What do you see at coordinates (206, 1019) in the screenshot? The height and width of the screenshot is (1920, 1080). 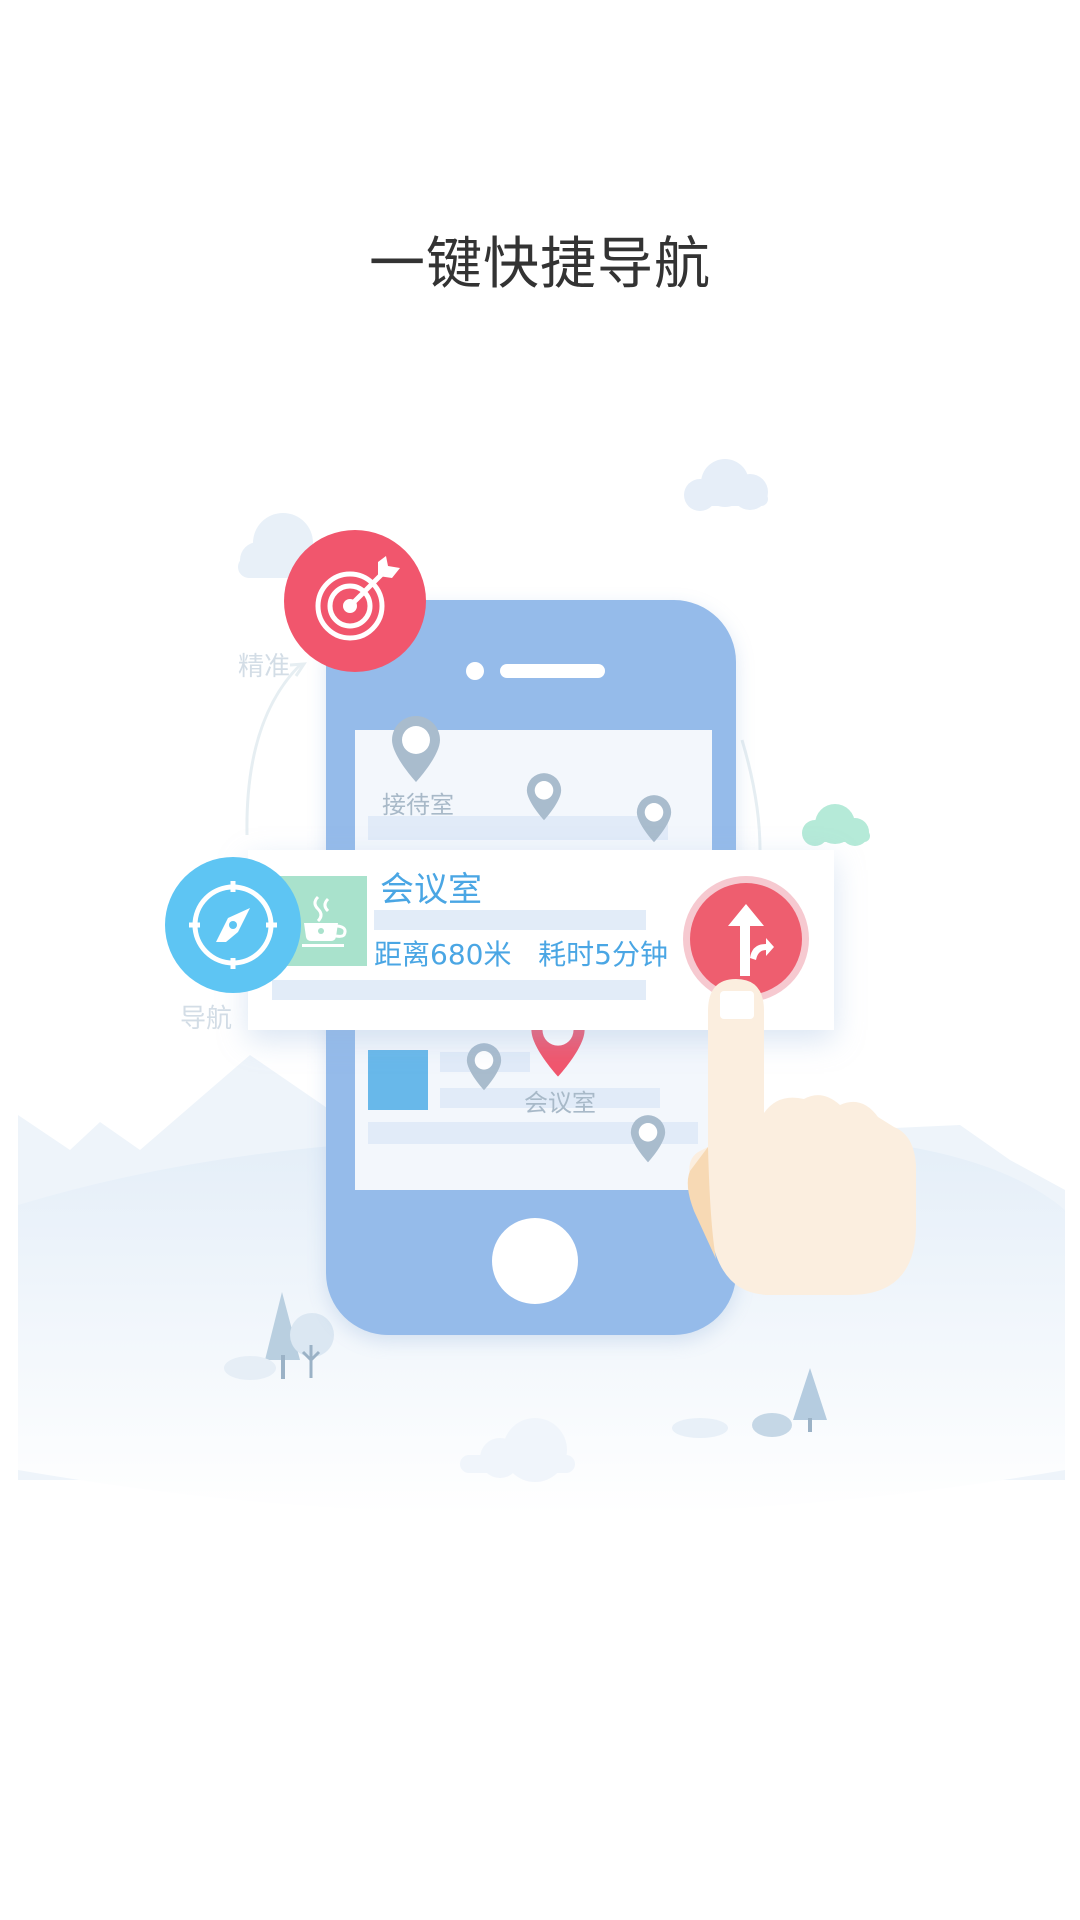 I see `label-navigation: 导航` at bounding box center [206, 1019].